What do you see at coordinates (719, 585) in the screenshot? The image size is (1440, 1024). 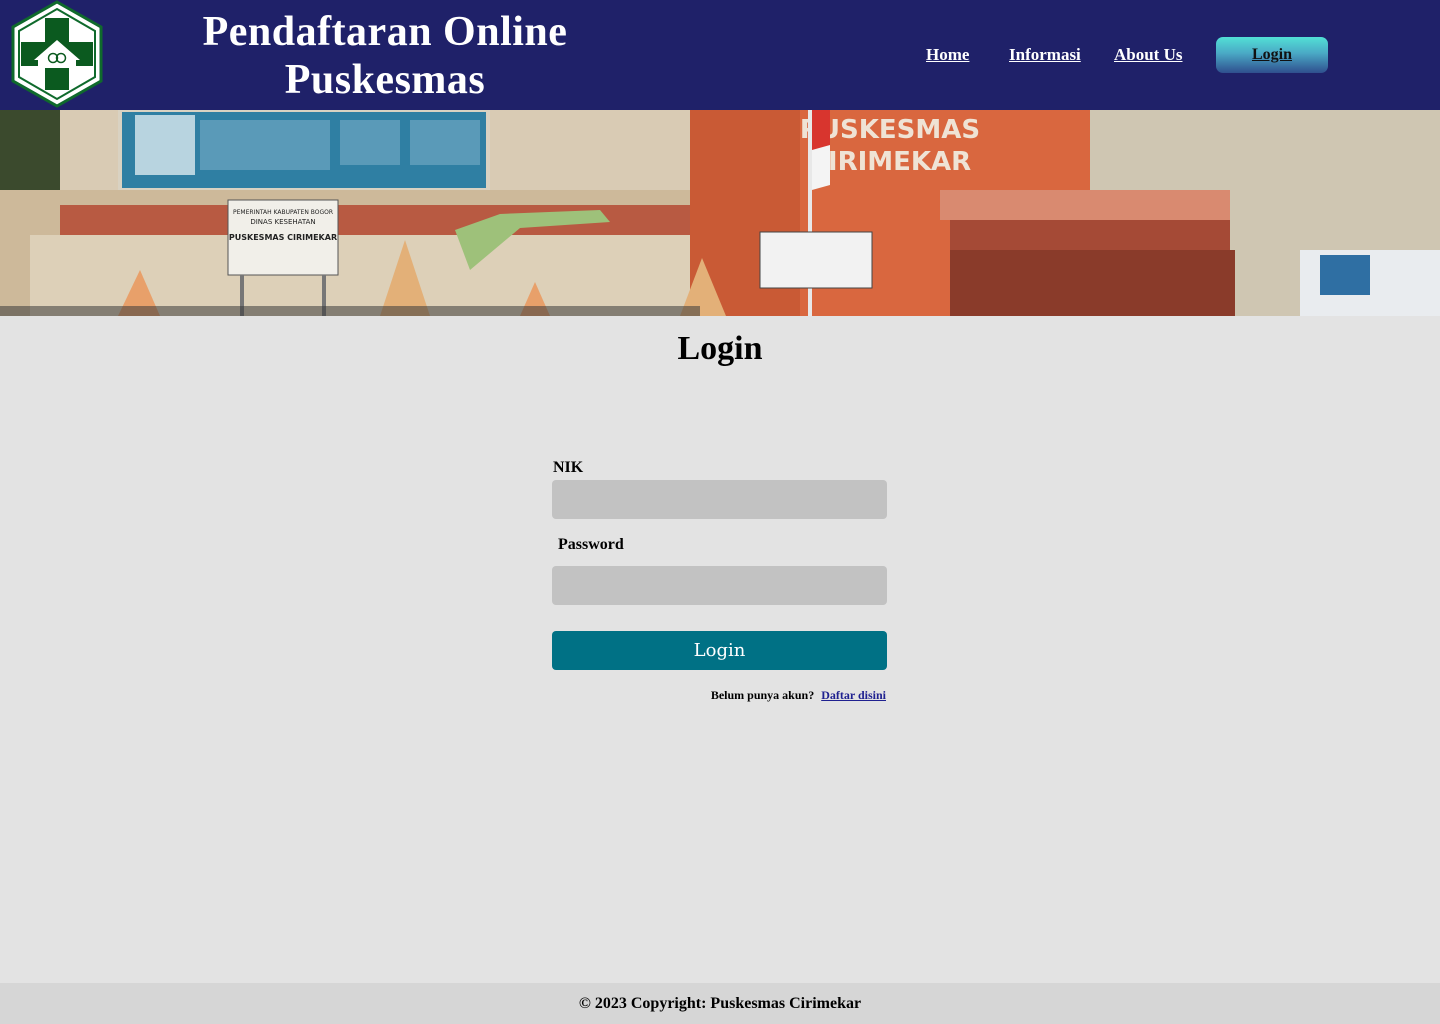 I see `password-input` at bounding box center [719, 585].